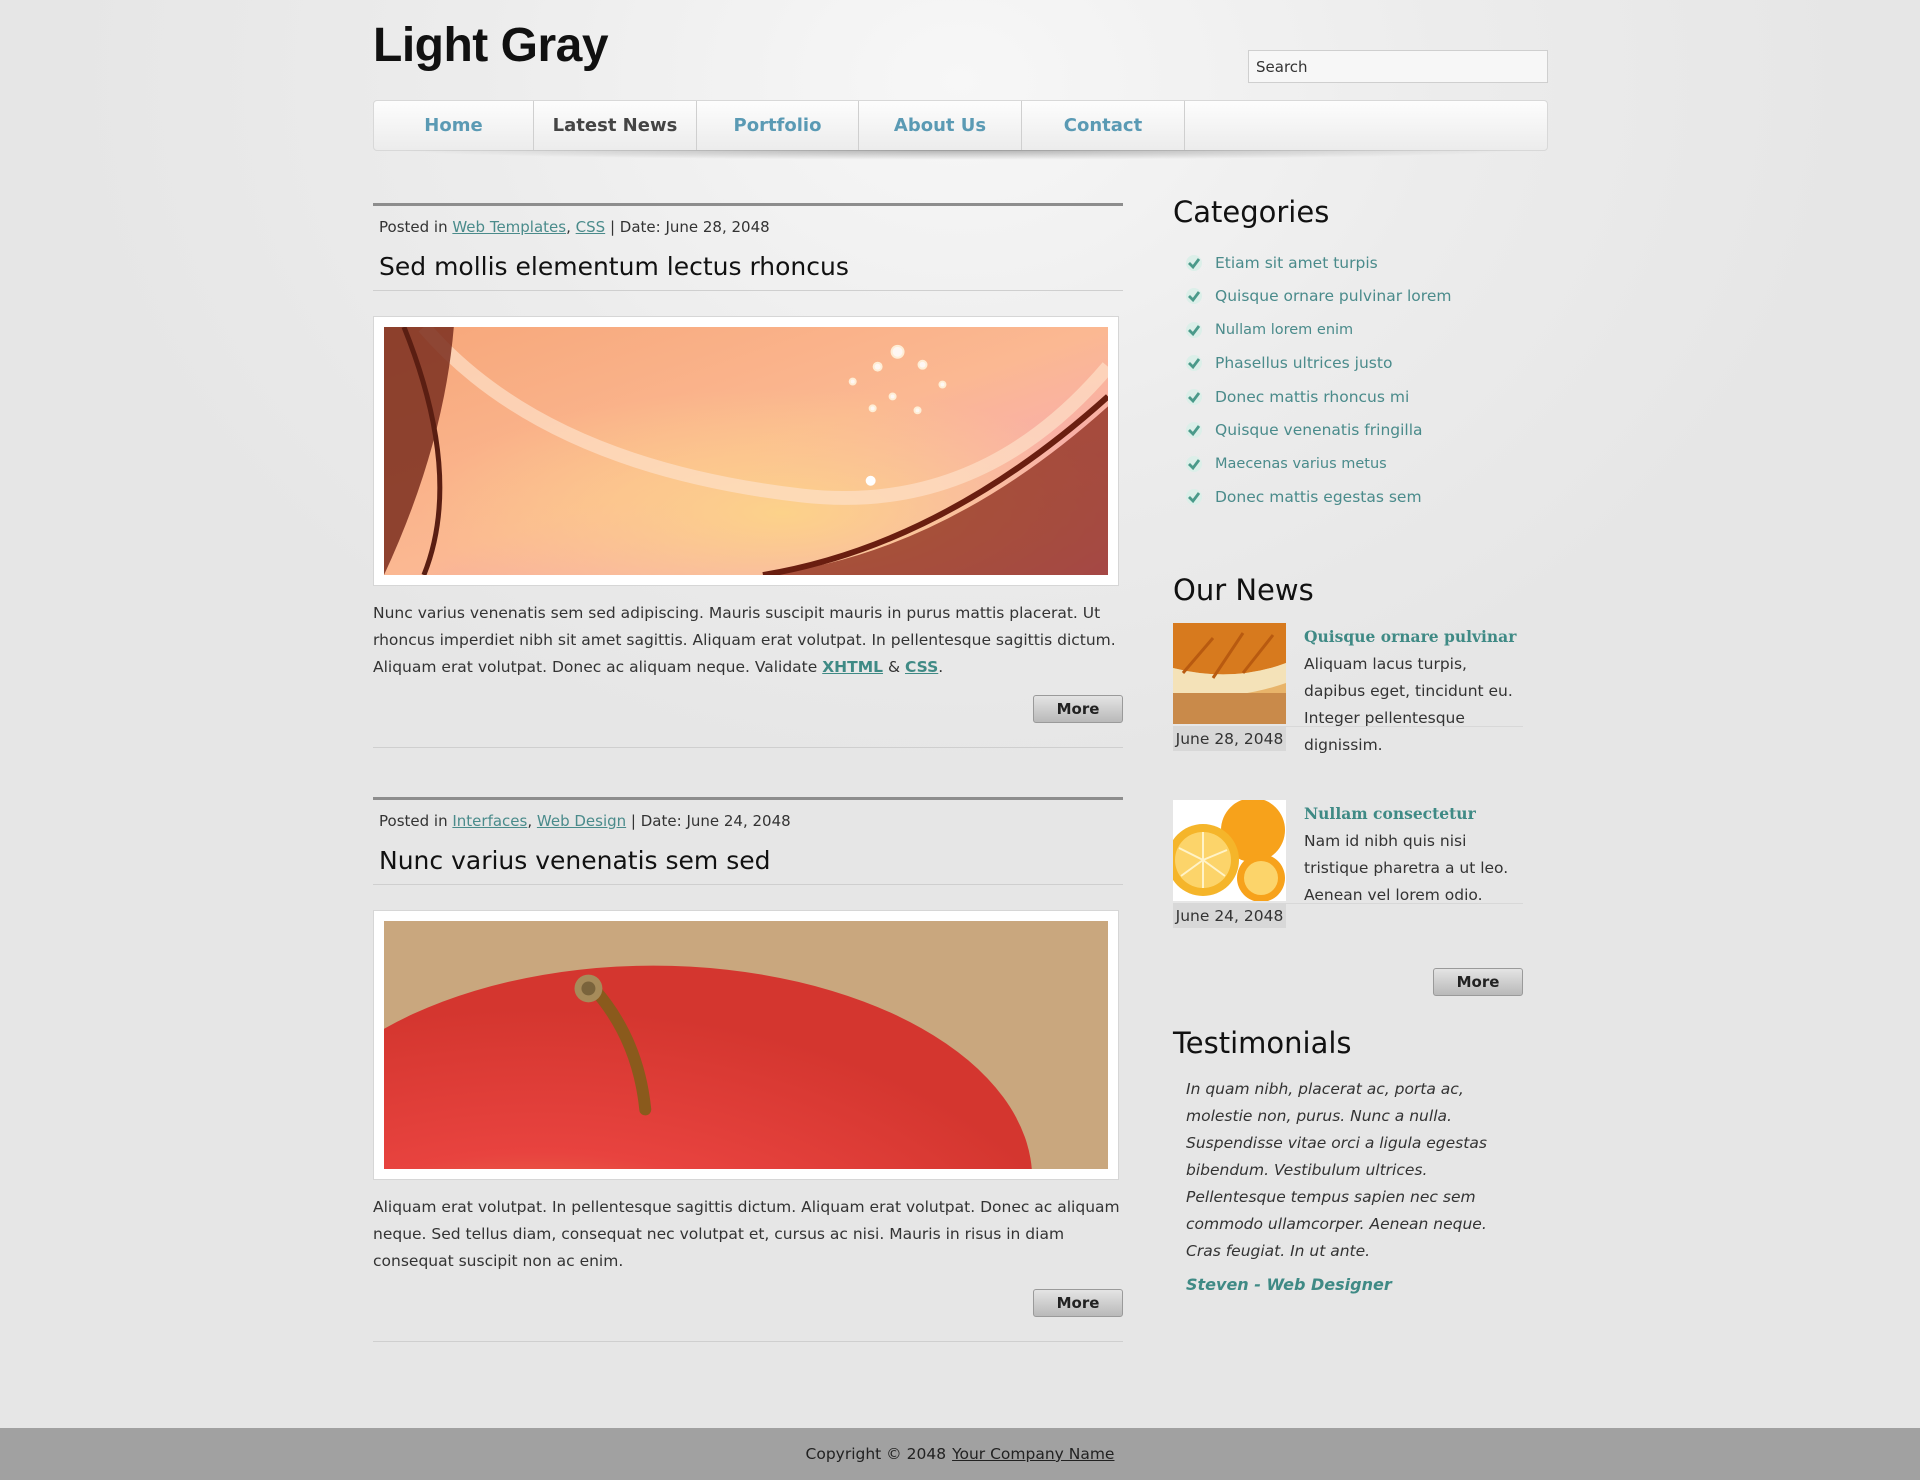  What do you see at coordinates (1103, 125) in the screenshot?
I see `nav-contact: Contact` at bounding box center [1103, 125].